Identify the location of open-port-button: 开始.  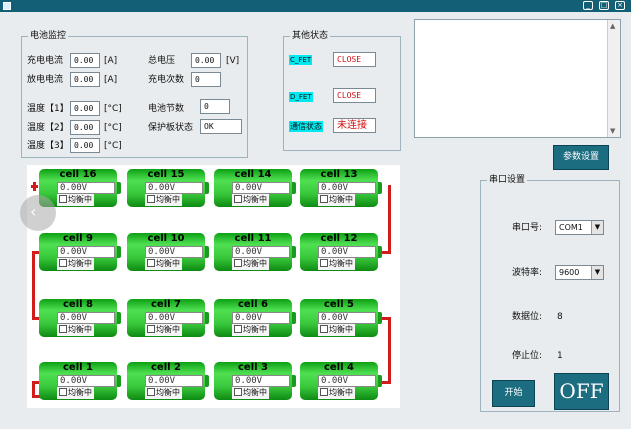
(513, 393).